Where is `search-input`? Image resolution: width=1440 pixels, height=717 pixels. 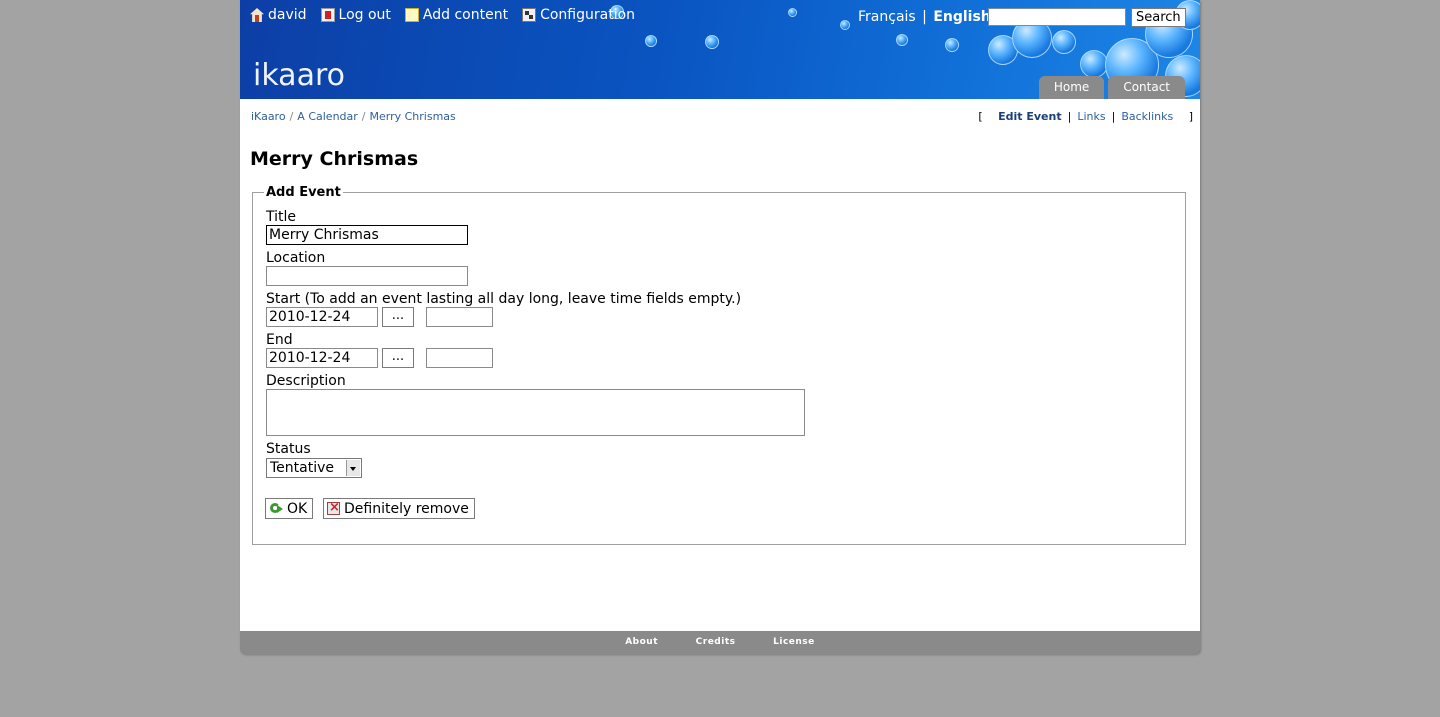 search-input is located at coordinates (1057, 17).